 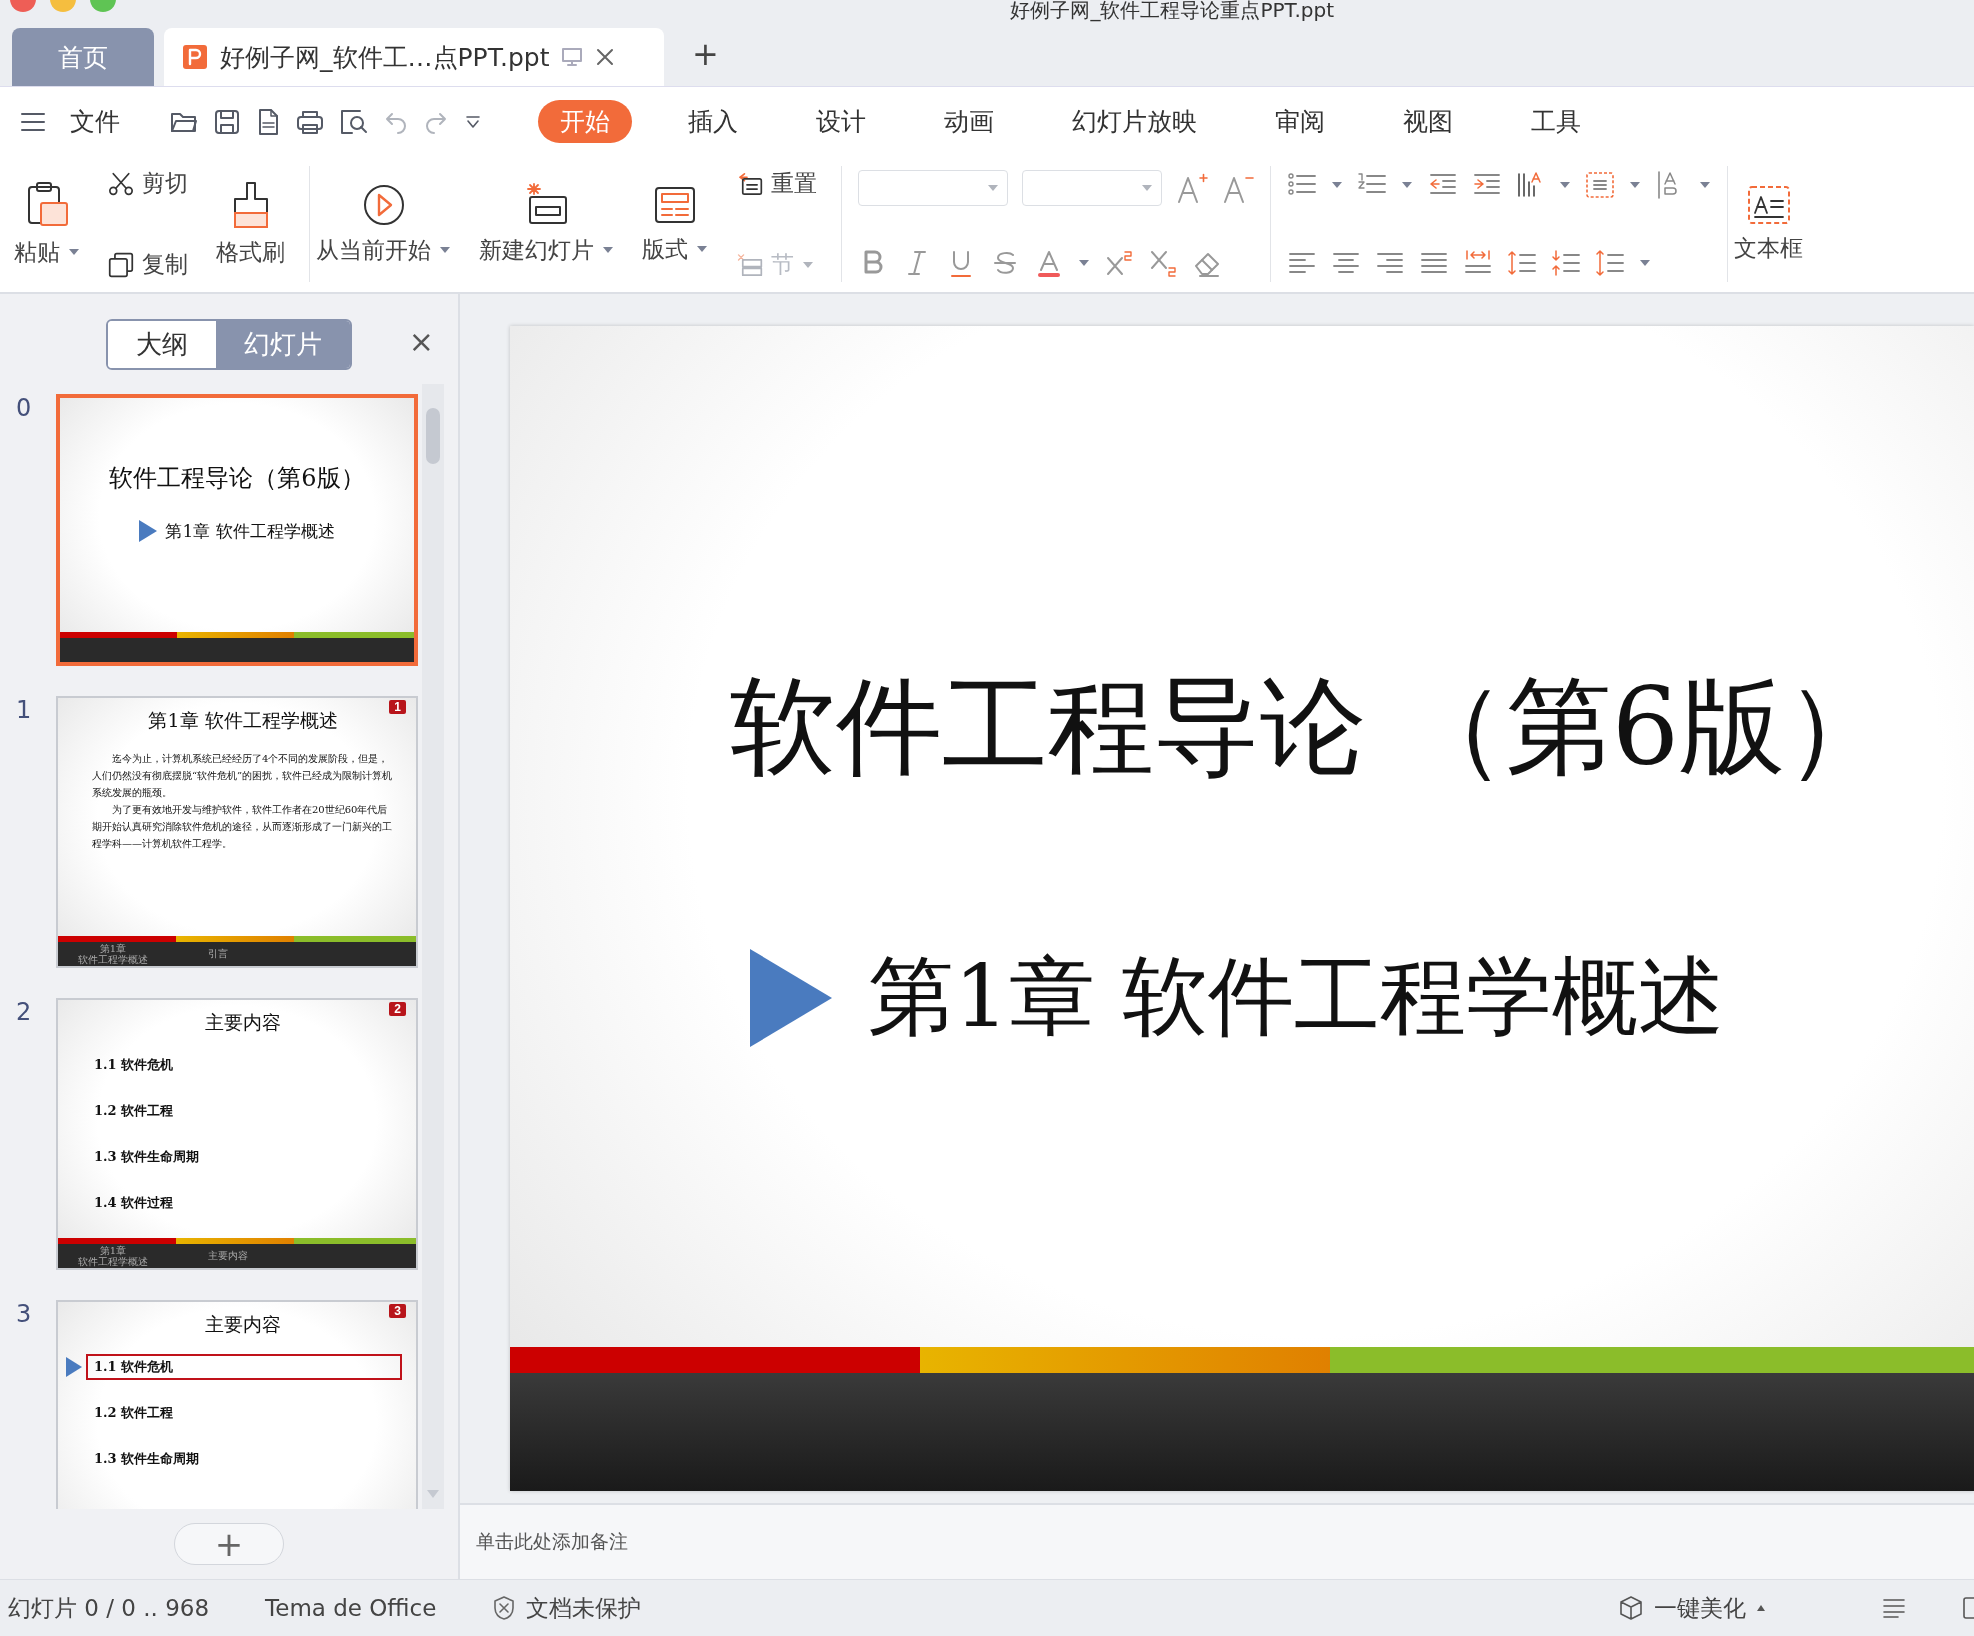 I want to click on footer-text: 引言, so click(x=218, y=954).